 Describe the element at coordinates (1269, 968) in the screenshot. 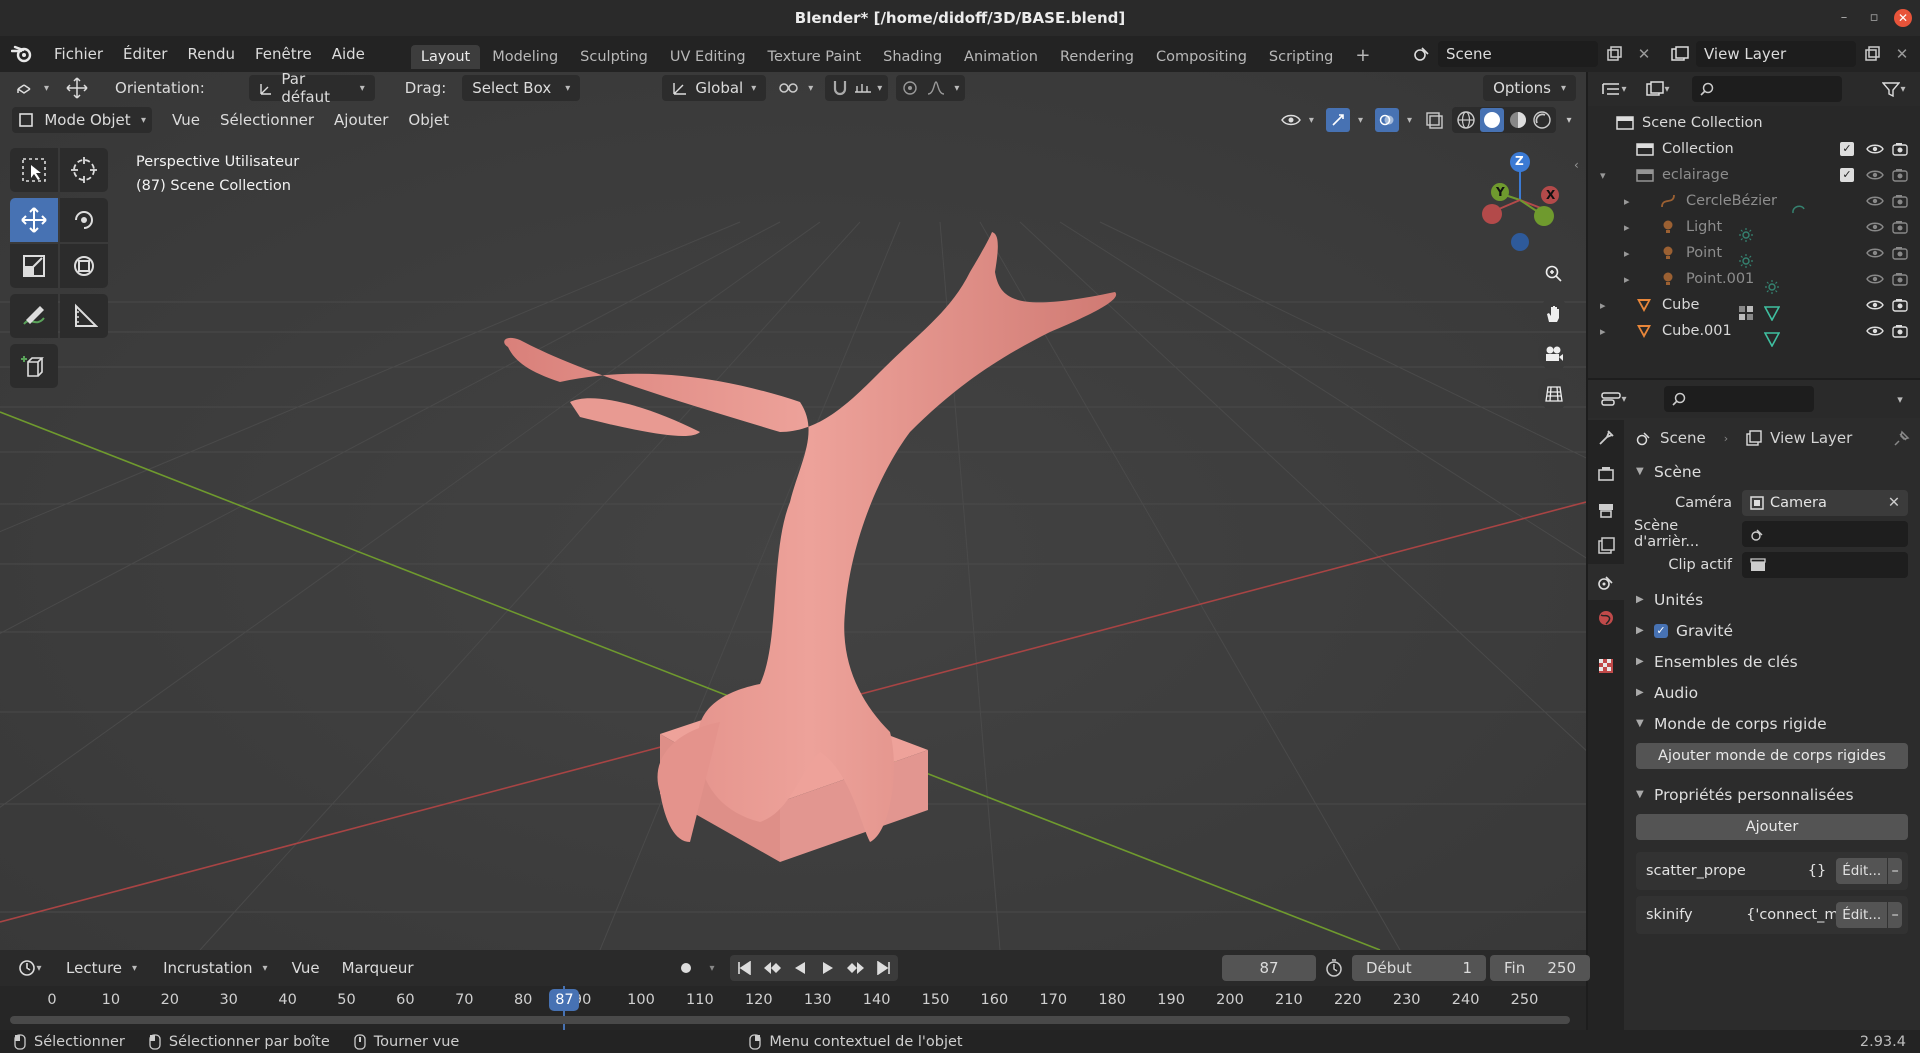

I see `current-frame-field: 87` at that location.